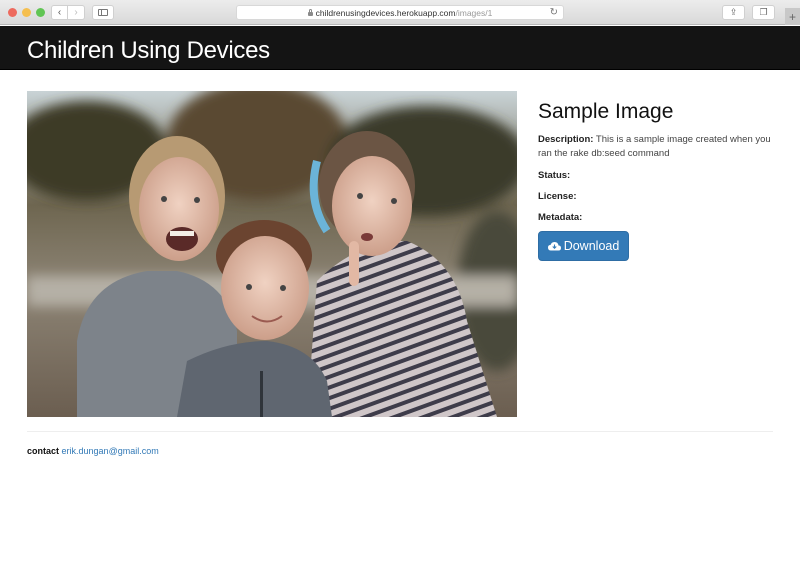  I want to click on zoom-window-button, so click(40, 12).